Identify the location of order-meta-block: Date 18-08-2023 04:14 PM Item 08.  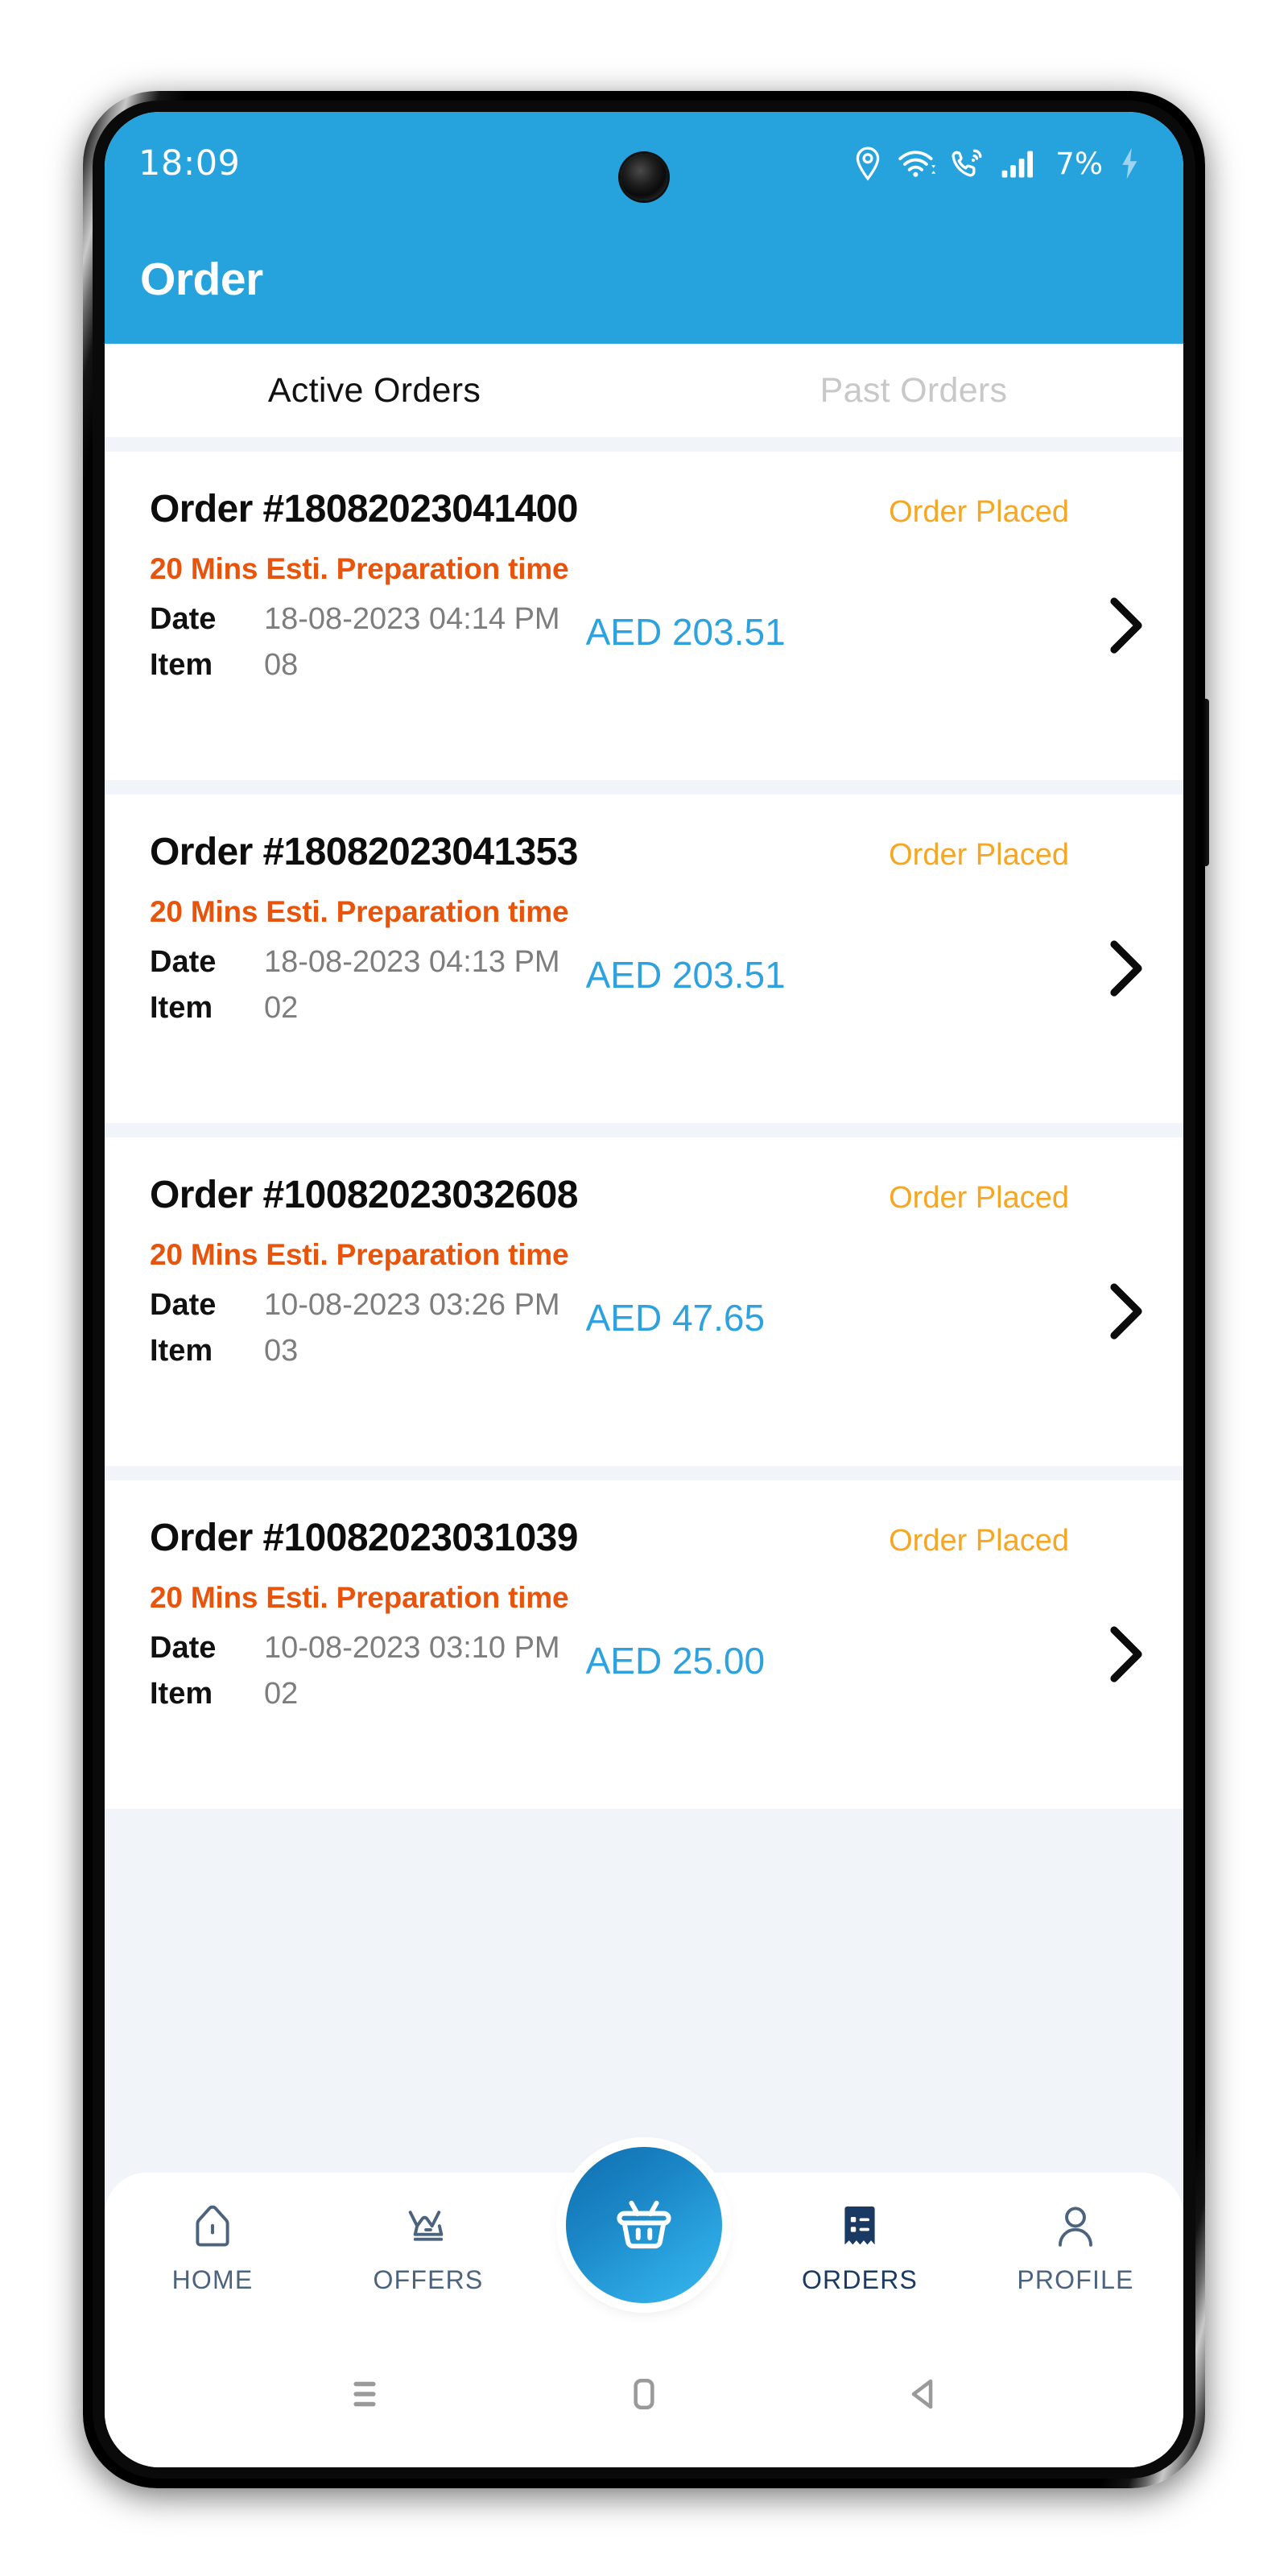
(355, 648).